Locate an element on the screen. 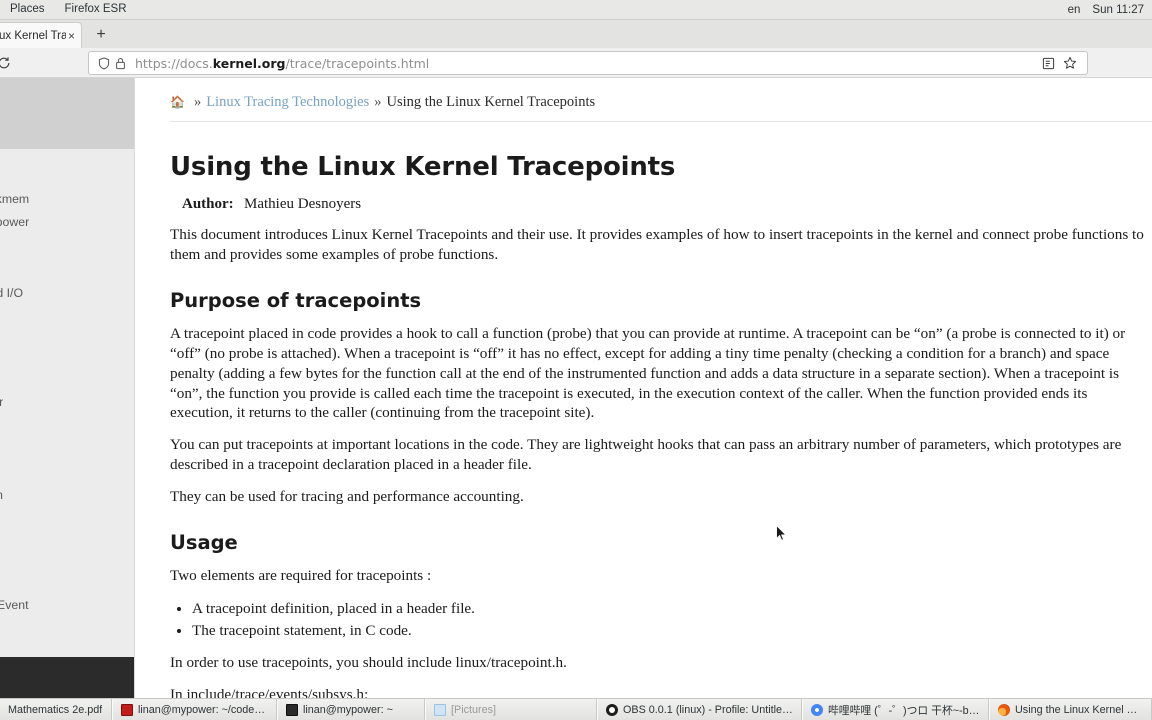  sidebar-item-2: em Trace Points: power is located at coordinates (67, 222).